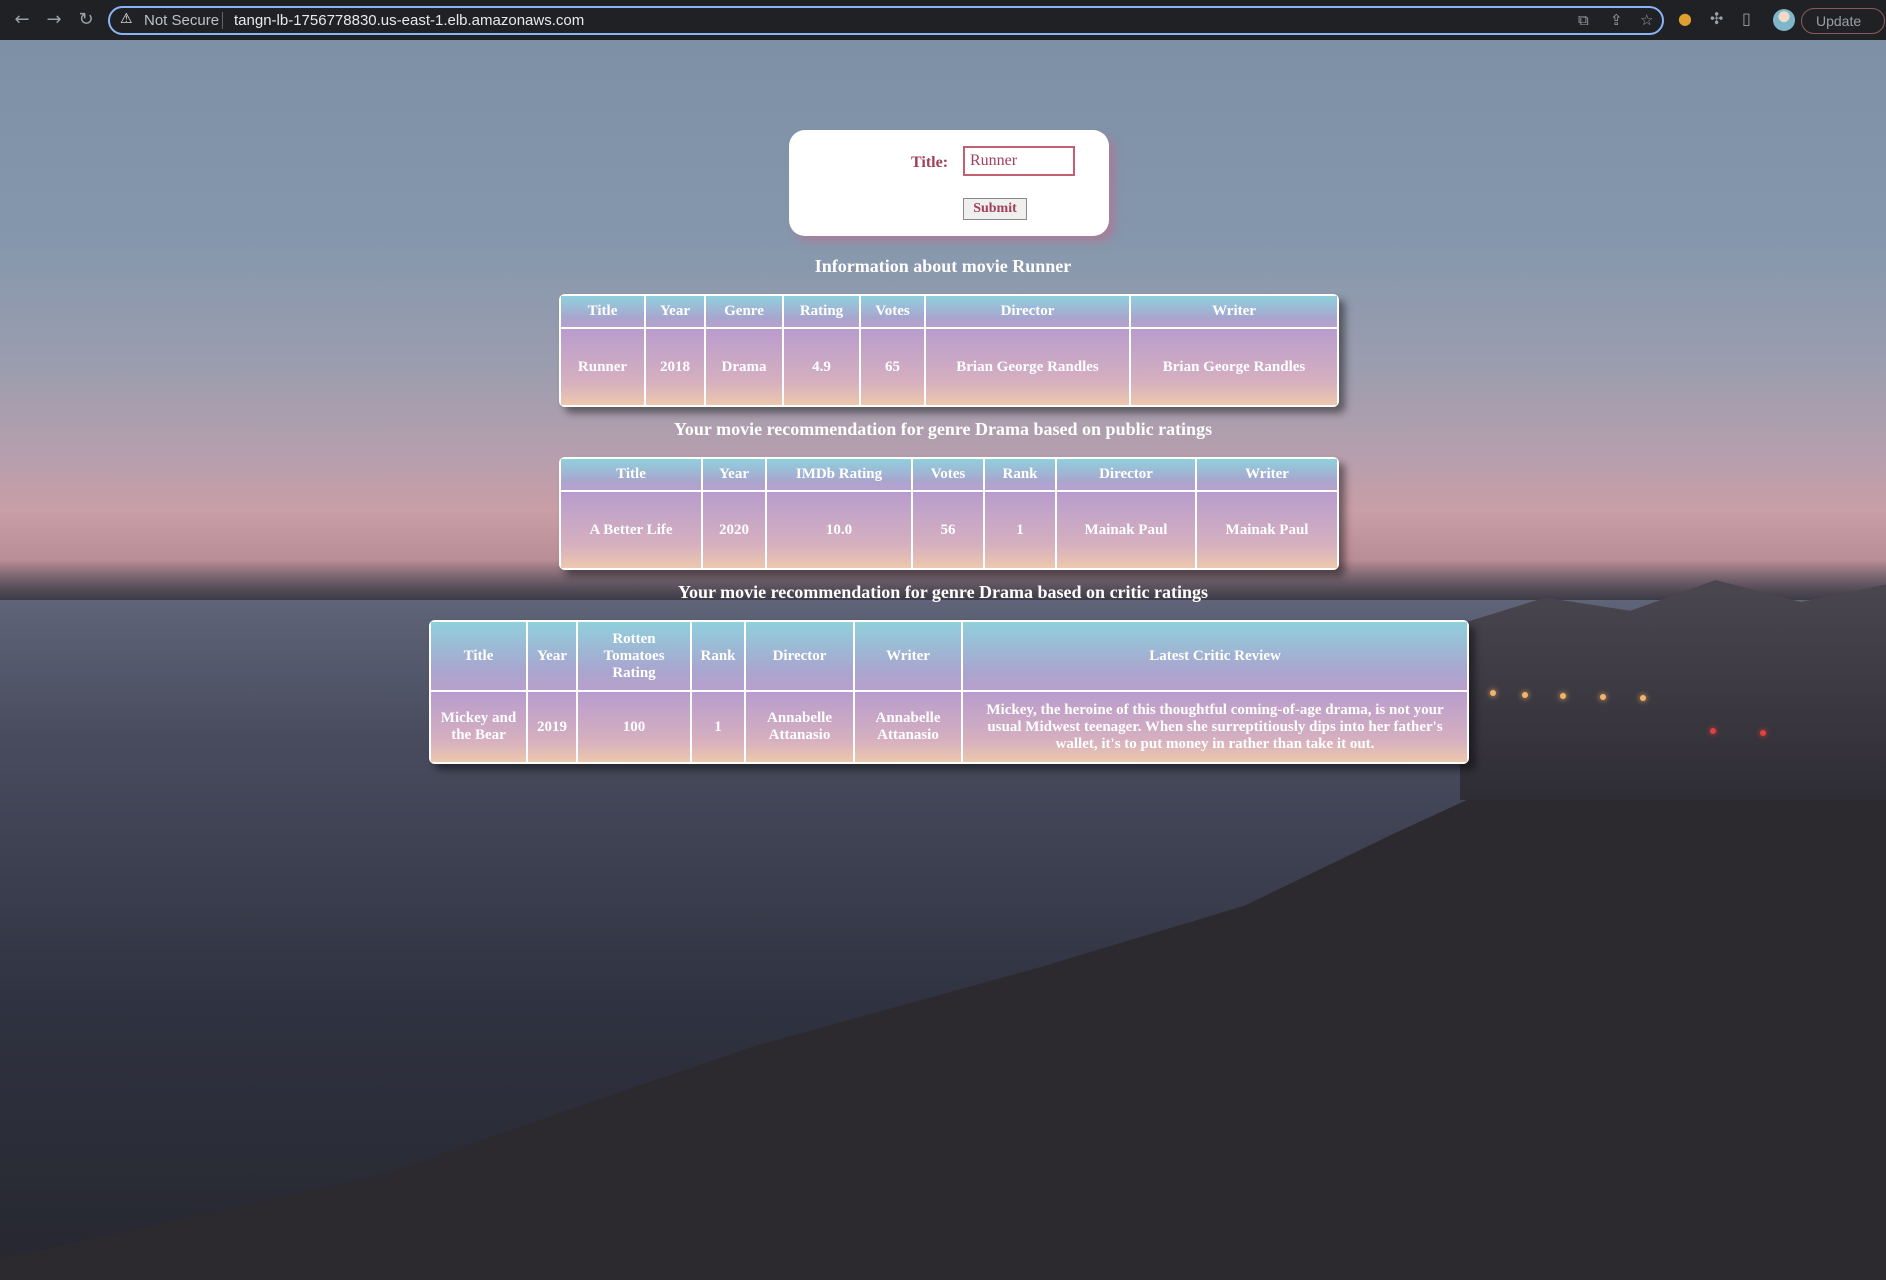  What do you see at coordinates (949, 183) in the screenshot?
I see `search-form: Title: Submit` at bounding box center [949, 183].